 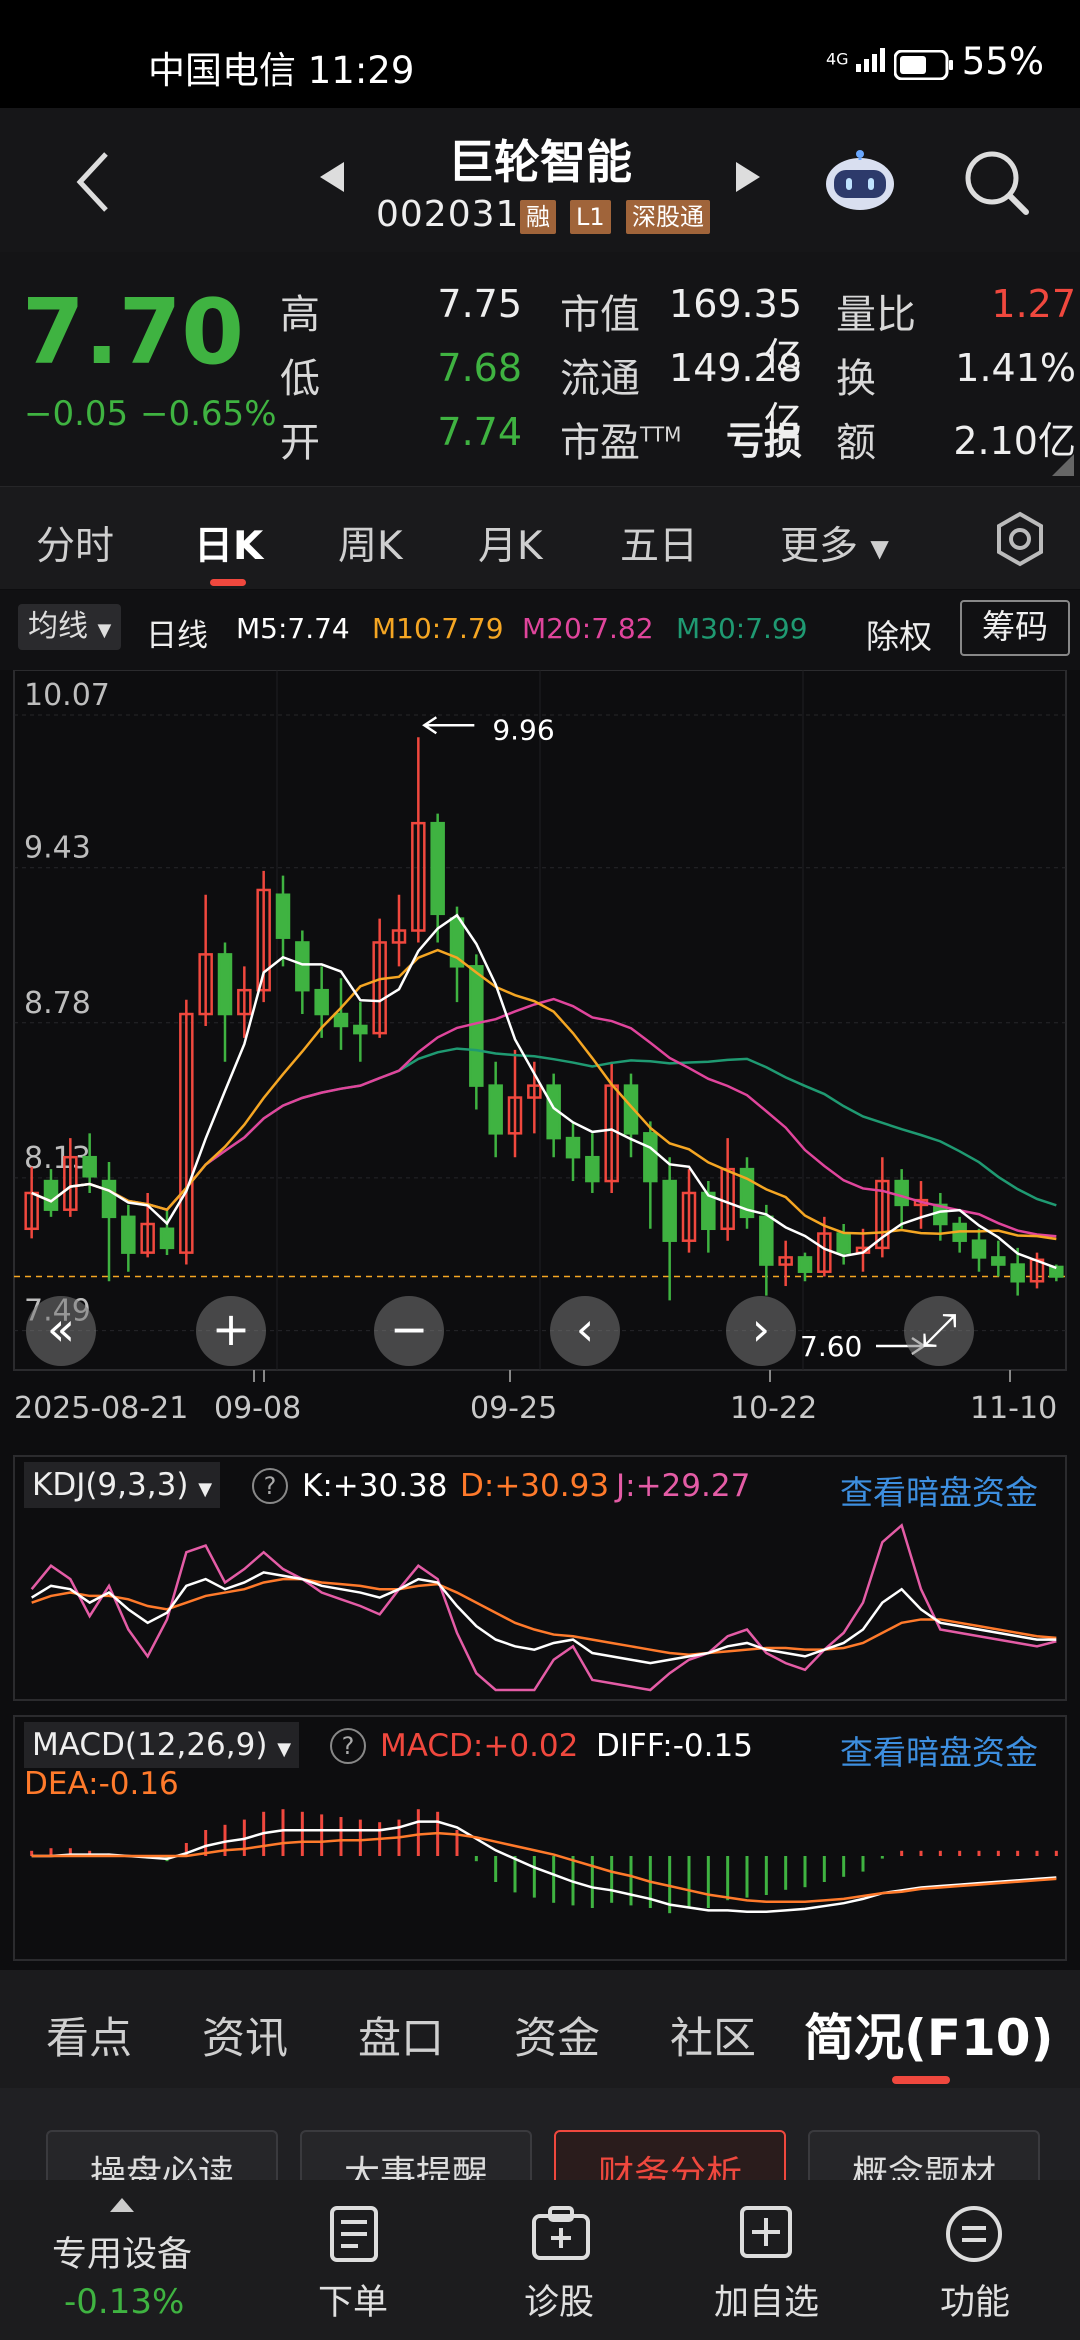 I want to click on scroll-right-icon: ›, so click(x=761, y=1331).